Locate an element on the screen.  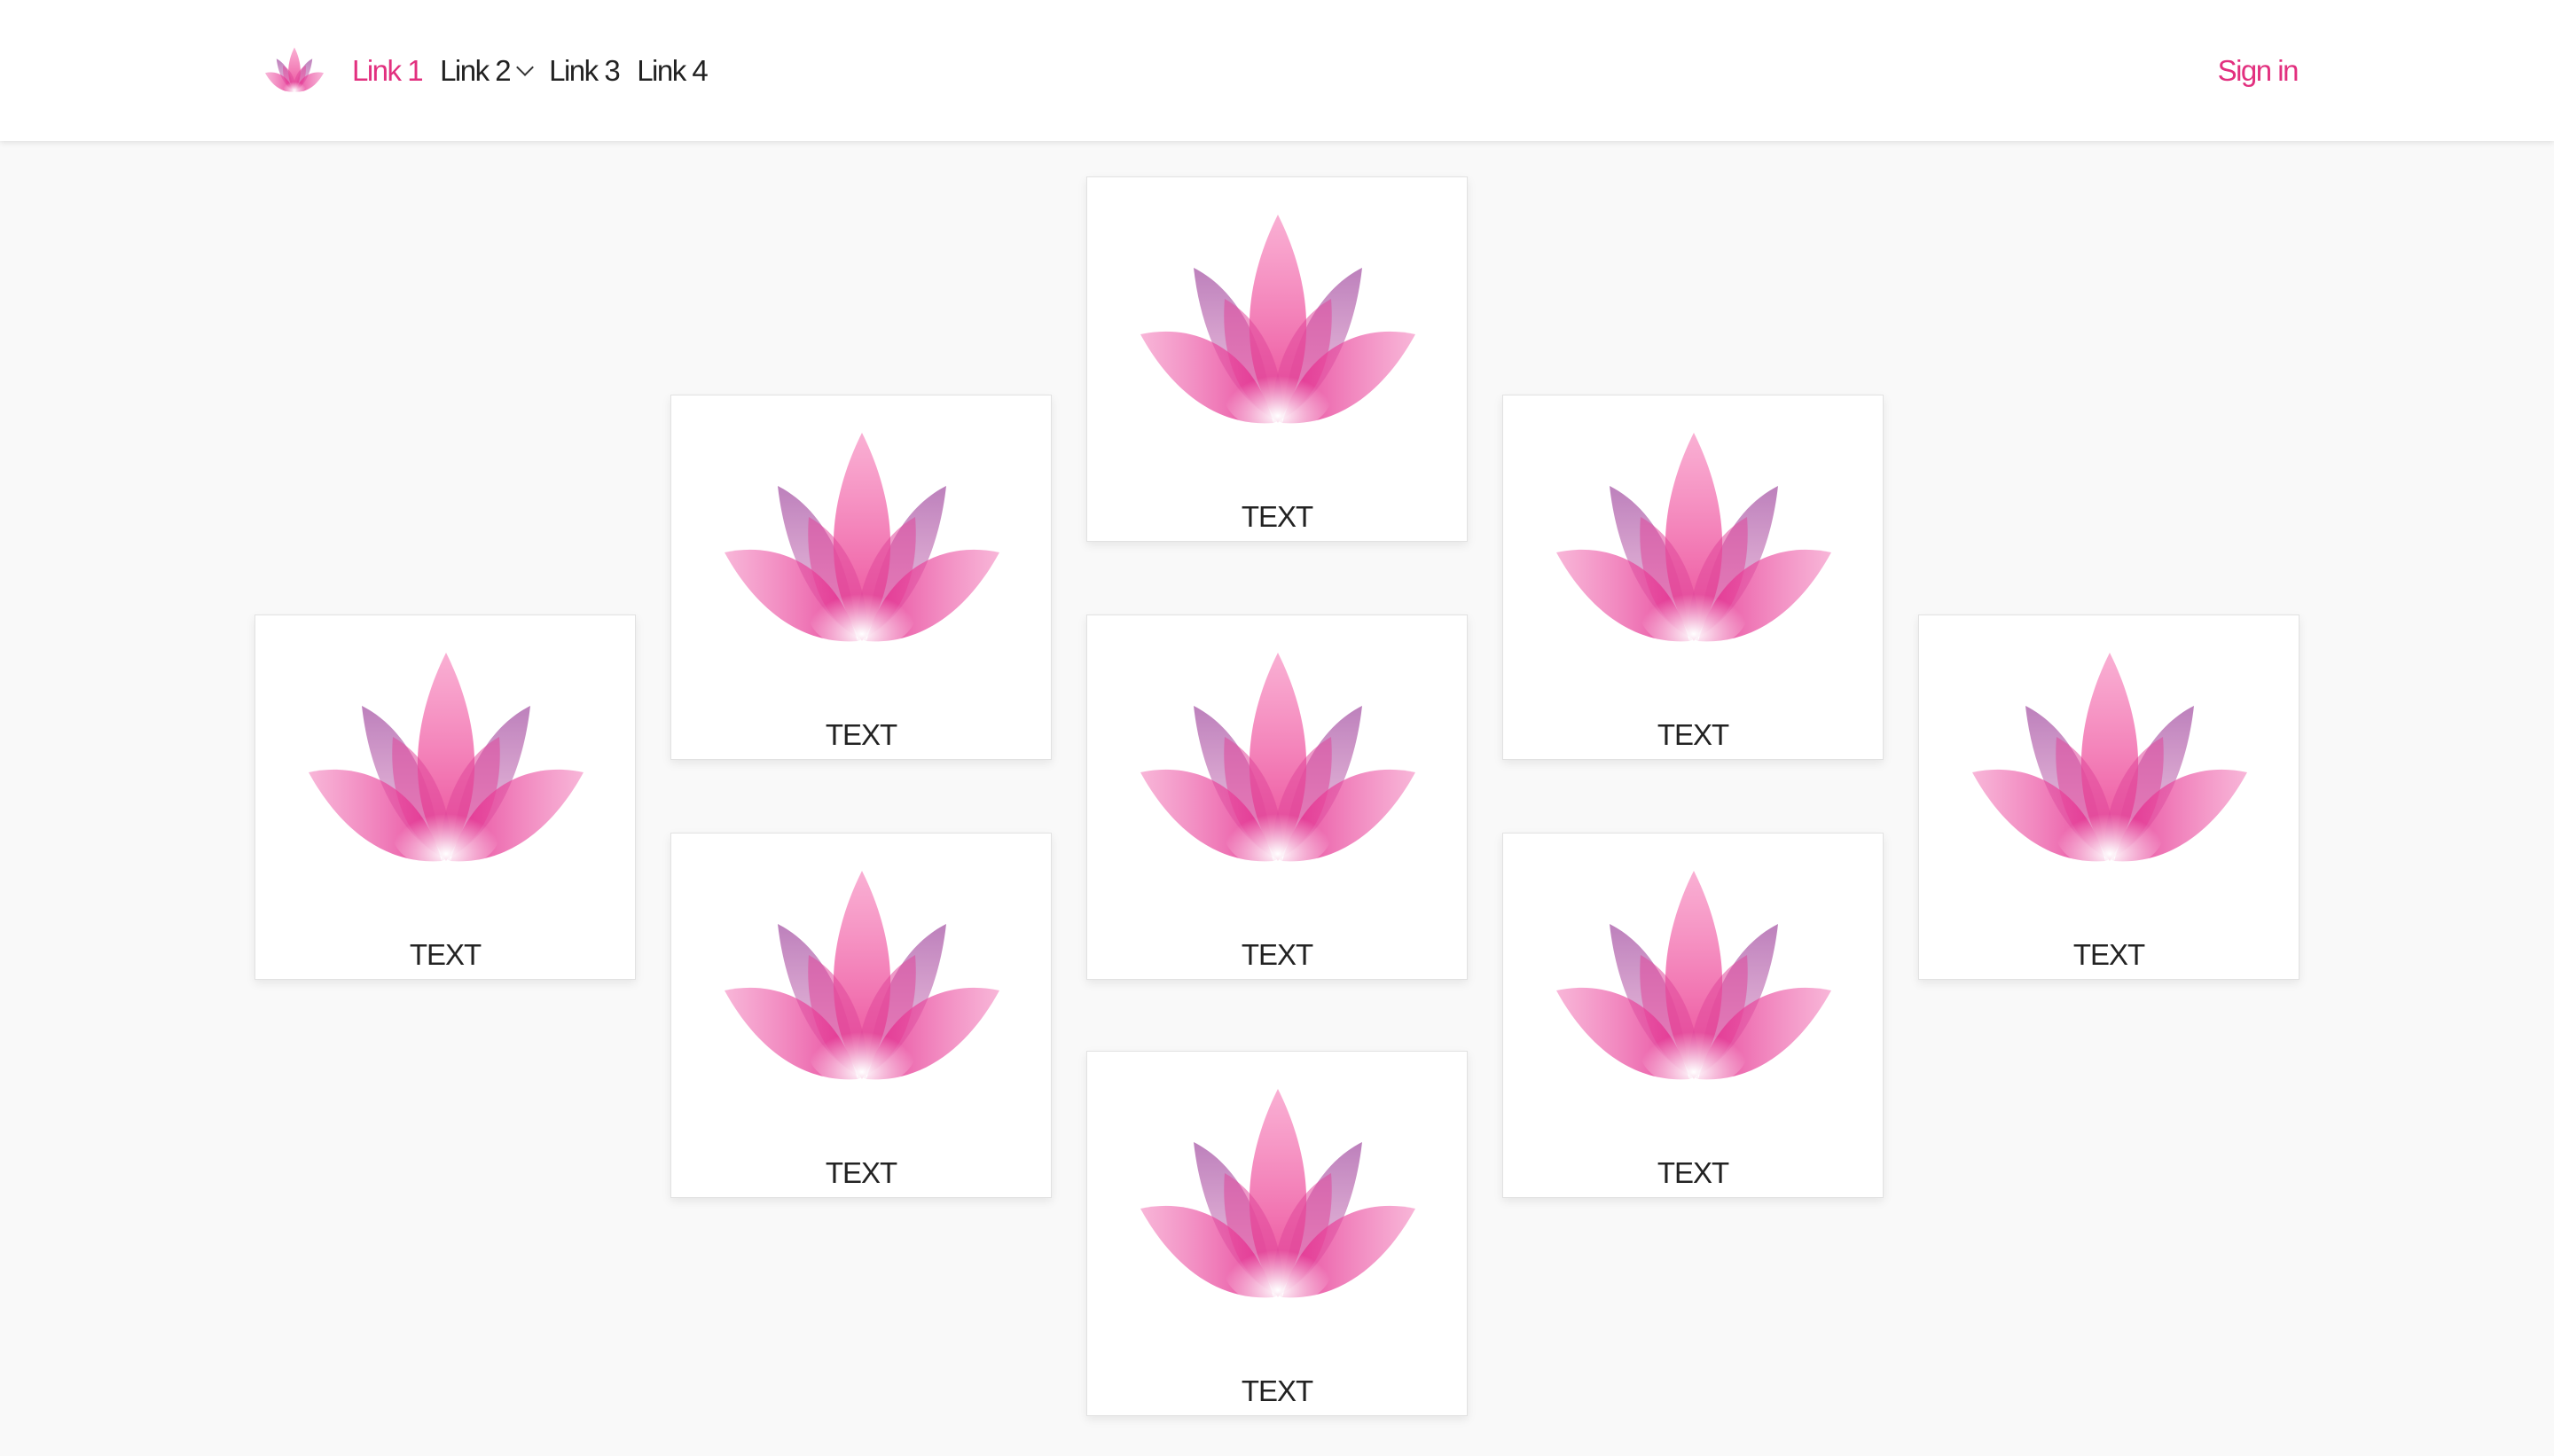
nav-link-4: Link 4 is located at coordinates (673, 71).